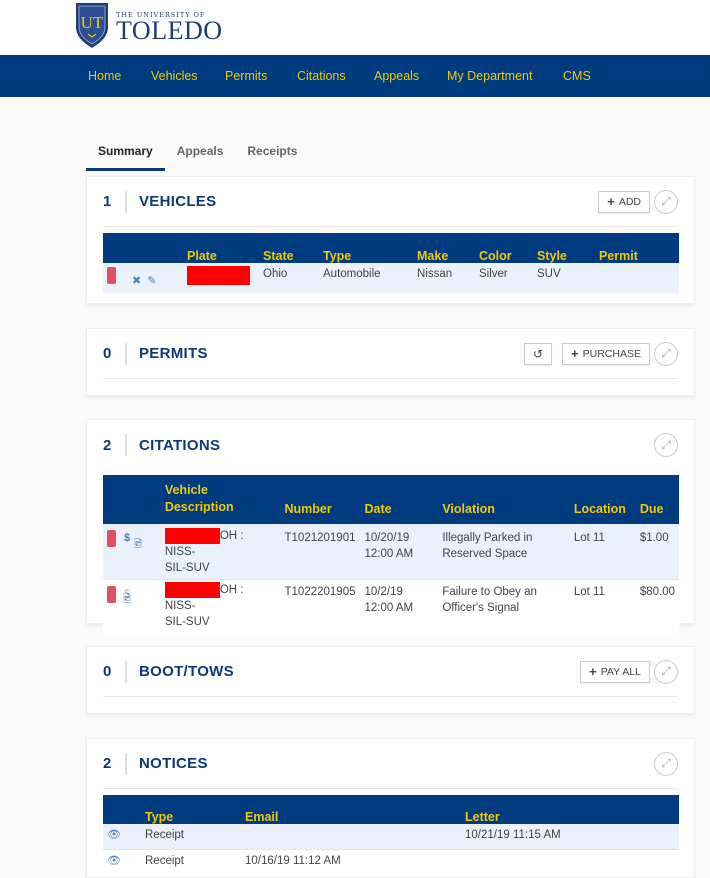 This screenshot has height=878, width=710. What do you see at coordinates (335, 76) in the screenshot?
I see `nav-citations: Citations` at bounding box center [335, 76].